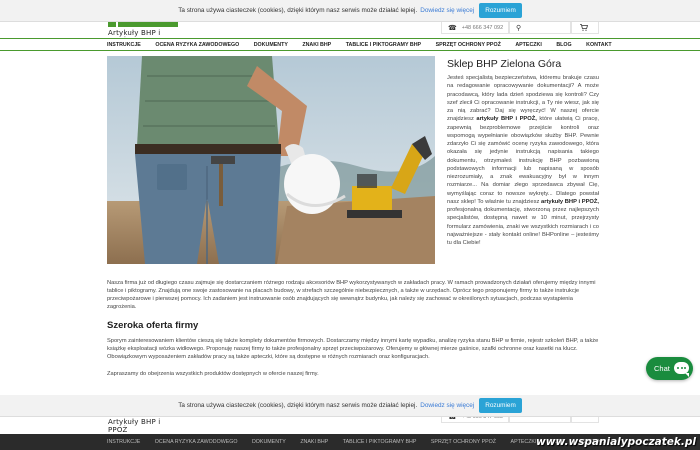 The height and width of the screenshot is (450, 700). Describe the element at coordinates (124, 45) in the screenshot. I see `nav-item-instrukcje: INSTRUKCJE` at that location.